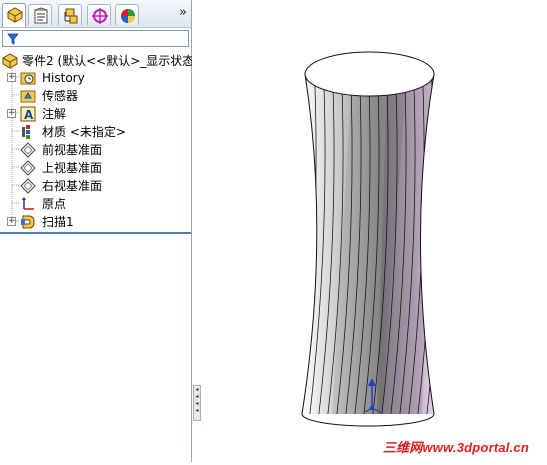 The image size is (547, 465). Describe the element at coordinates (197, 403) in the screenshot. I see `collapse-pane-handle: ◂ ◂ ◂ ◂` at that location.